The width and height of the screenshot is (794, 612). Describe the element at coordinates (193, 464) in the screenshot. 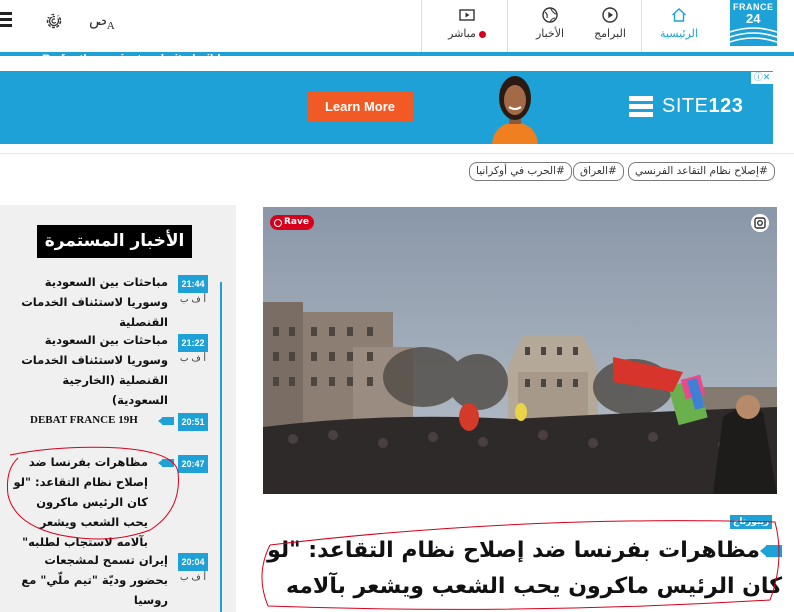

I see `time-badge: 20:47` at that location.